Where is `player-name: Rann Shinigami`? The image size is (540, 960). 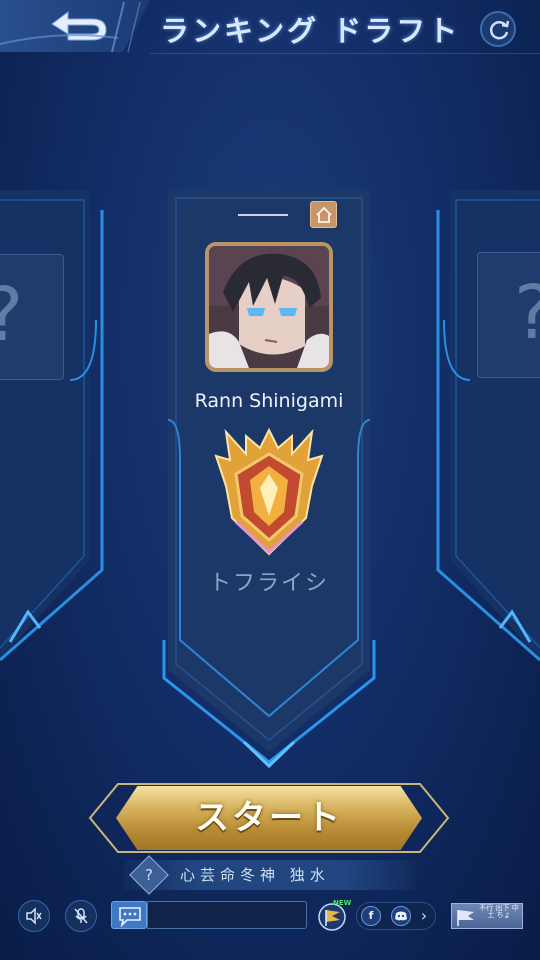 player-name: Rann Shinigami is located at coordinates (269, 401).